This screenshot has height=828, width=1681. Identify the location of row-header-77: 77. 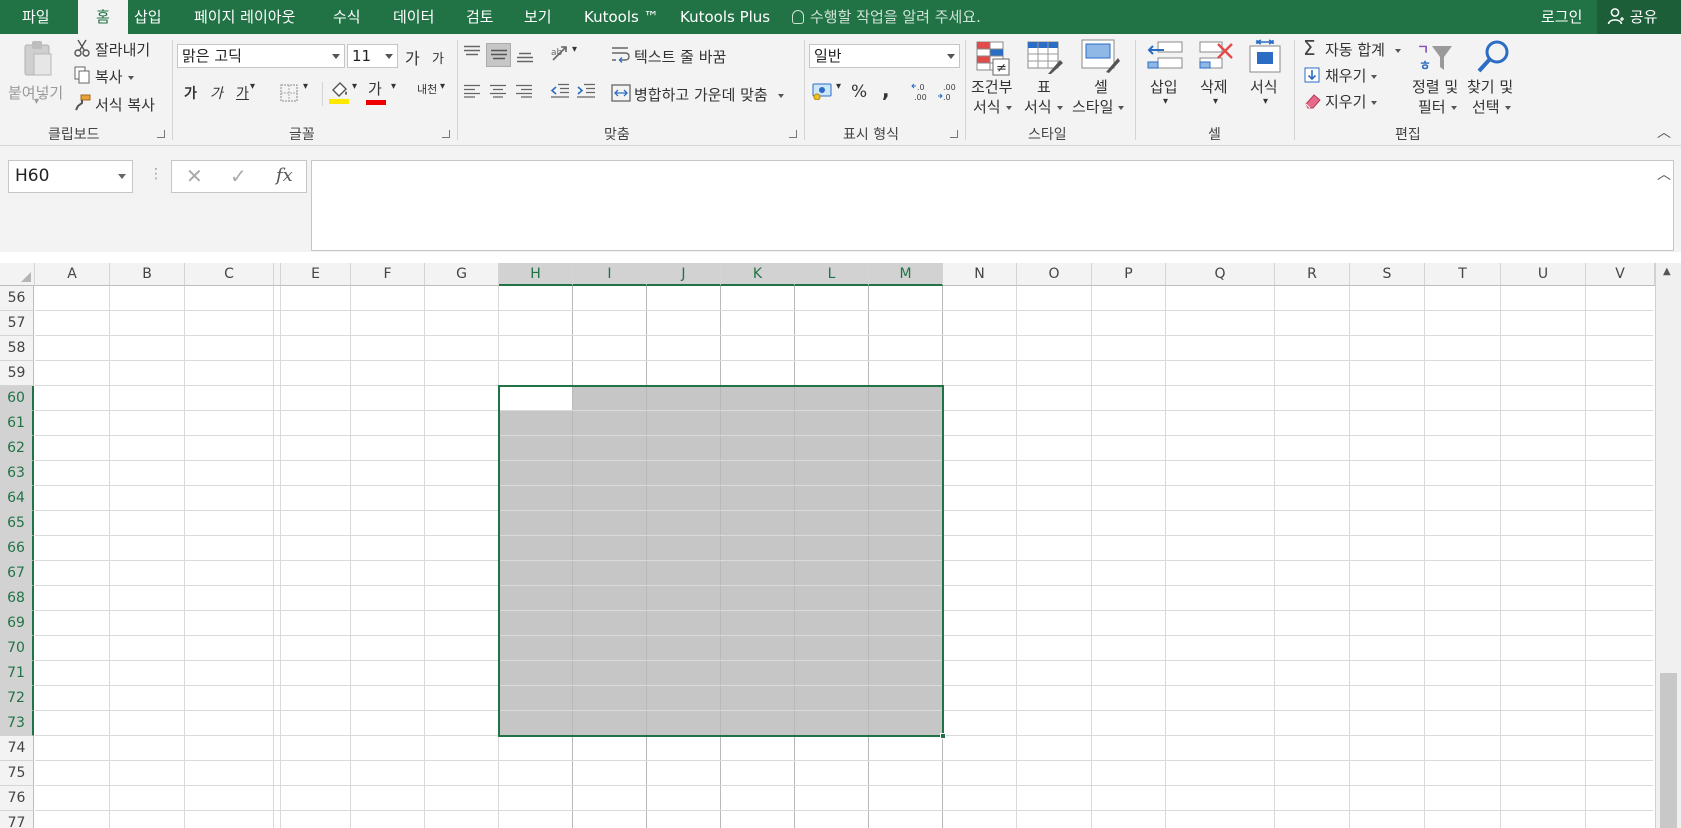
(17, 819).